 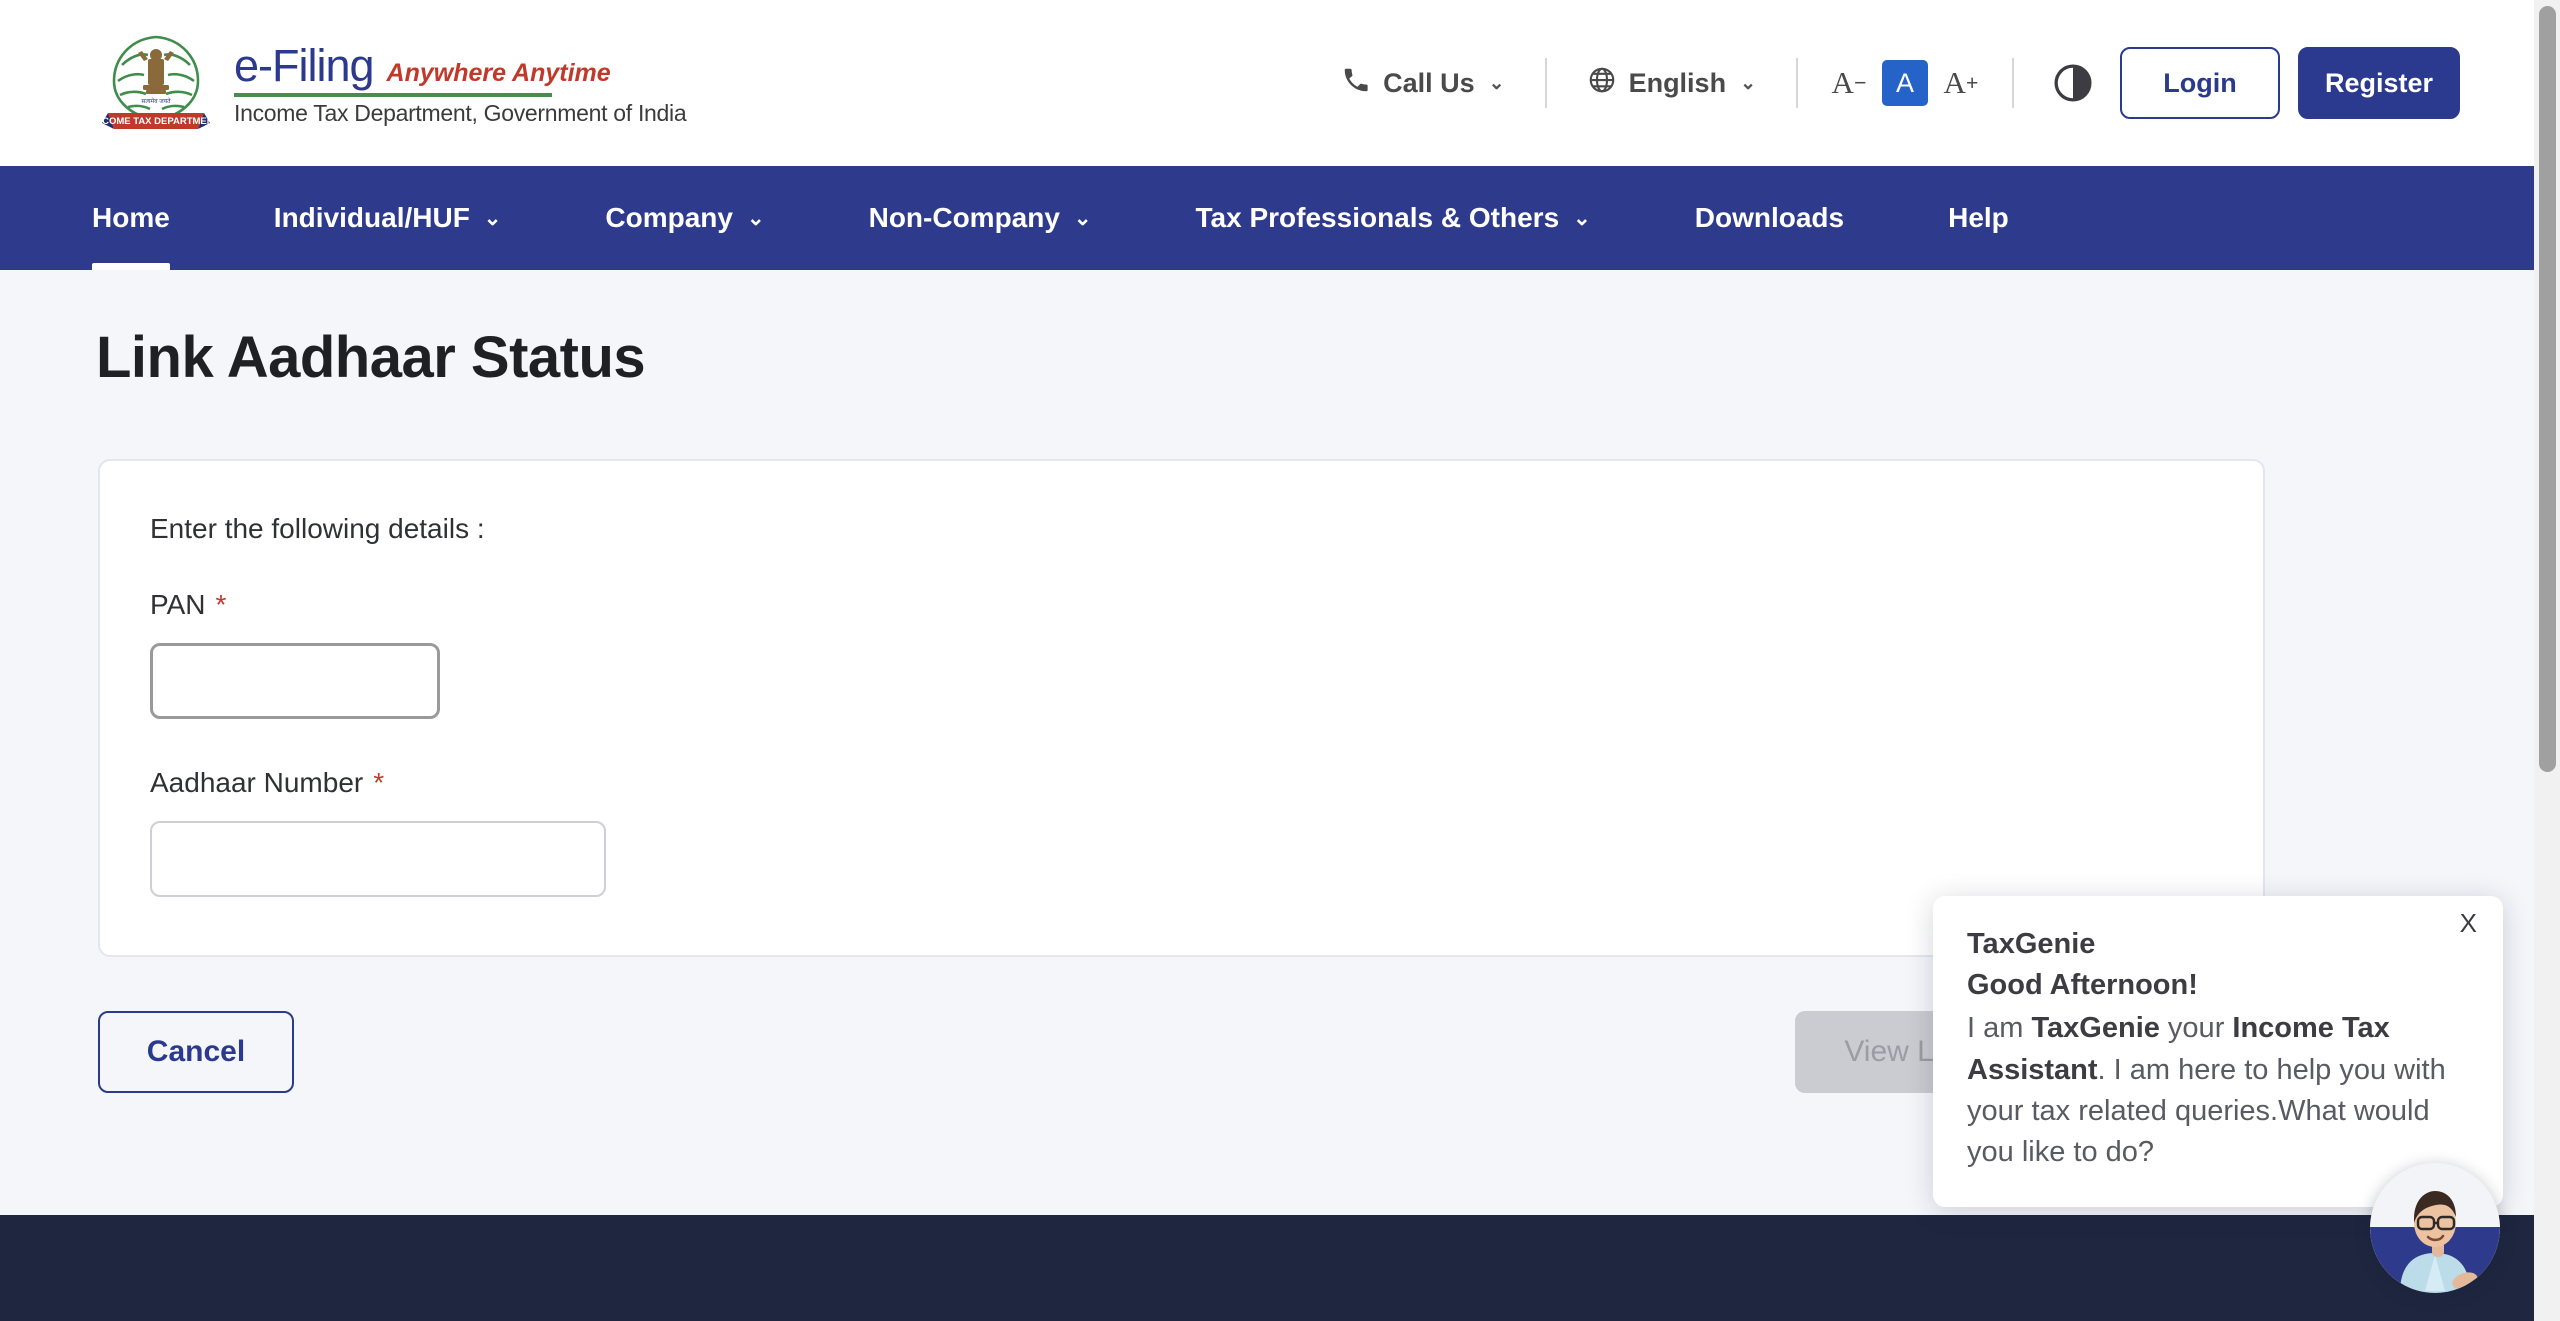 I want to click on call-us-menu: Call Us ⌄, so click(x=1422, y=83).